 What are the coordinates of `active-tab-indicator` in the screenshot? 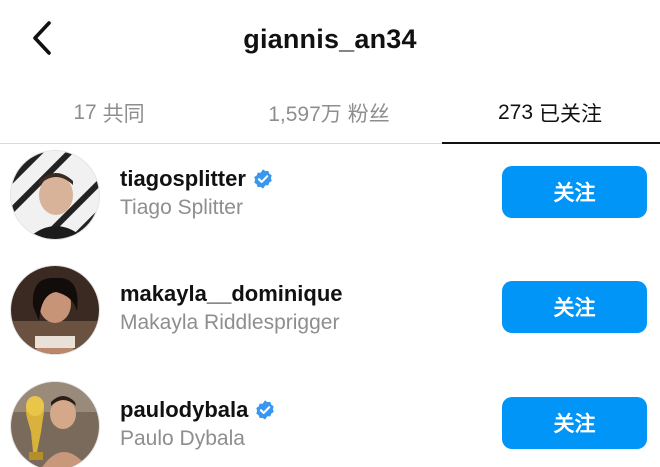 It's located at (551, 143).